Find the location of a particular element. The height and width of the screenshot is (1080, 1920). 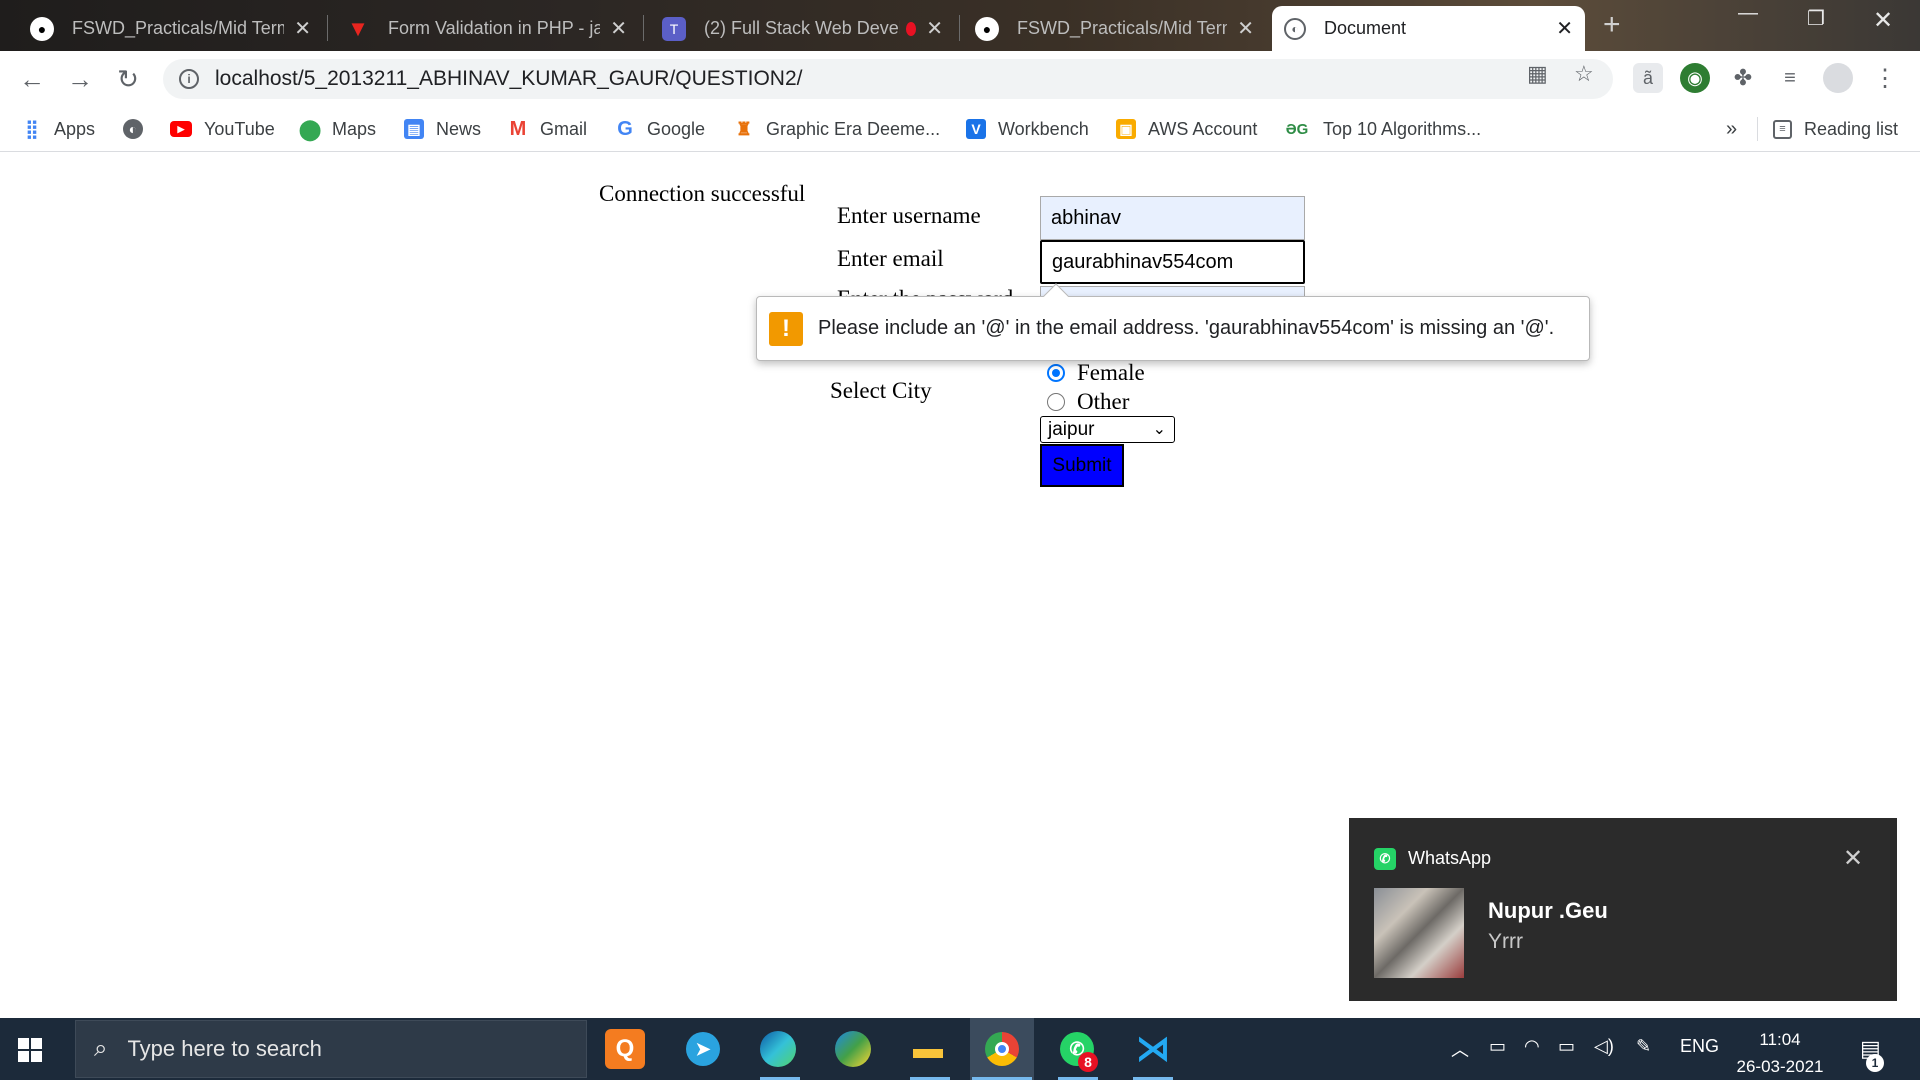

tab-teams: T (2) Full Stack Web Development ✕ is located at coordinates (802, 28).